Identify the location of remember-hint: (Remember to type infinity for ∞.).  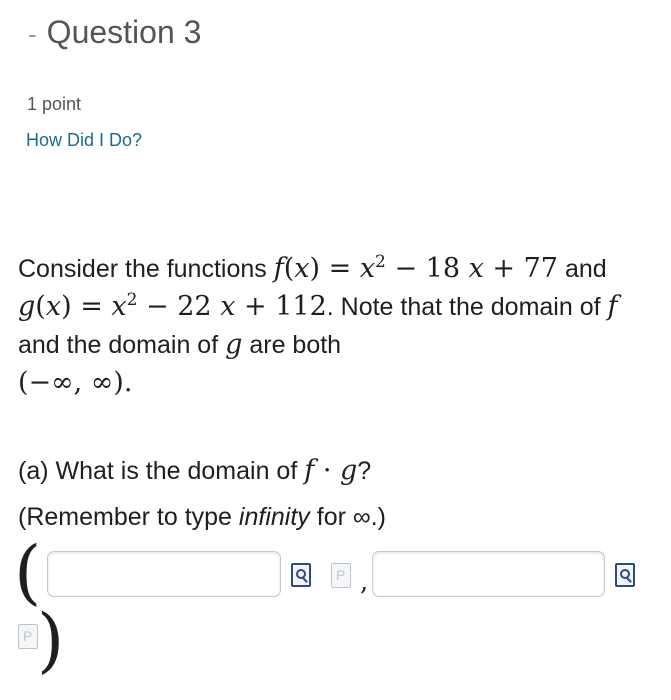
(202, 517).